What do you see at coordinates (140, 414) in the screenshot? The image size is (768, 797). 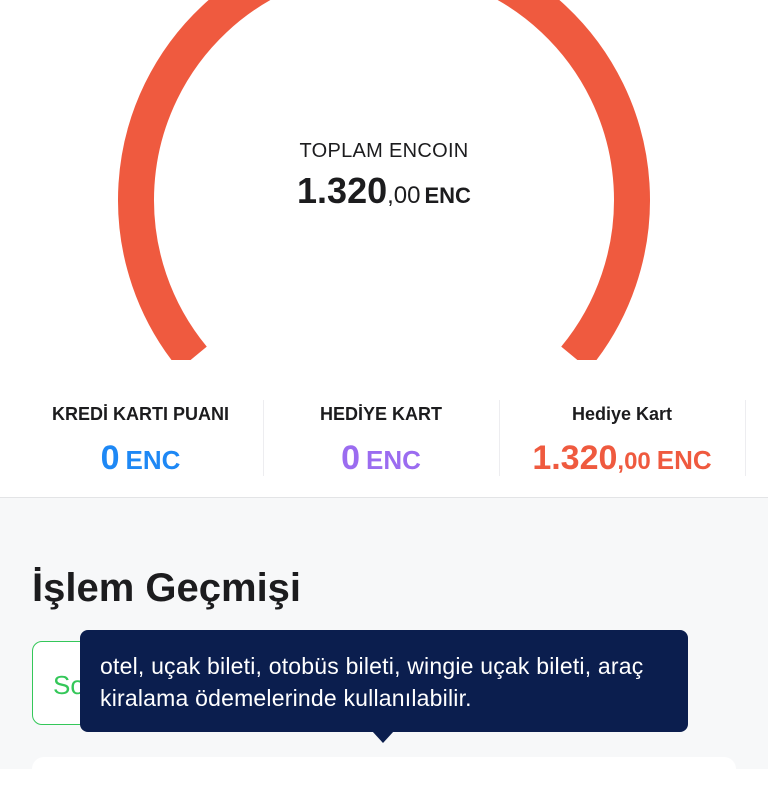 I see `stat-label: KREDİ KARTI PUANI` at bounding box center [140, 414].